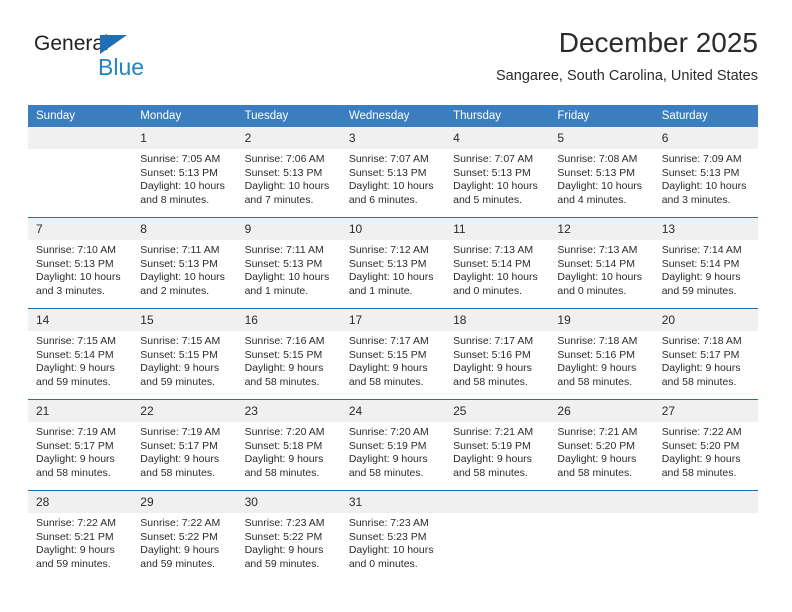 The width and height of the screenshot is (792, 612). Describe the element at coordinates (184, 502) in the screenshot. I see `day-number: 29` at that location.